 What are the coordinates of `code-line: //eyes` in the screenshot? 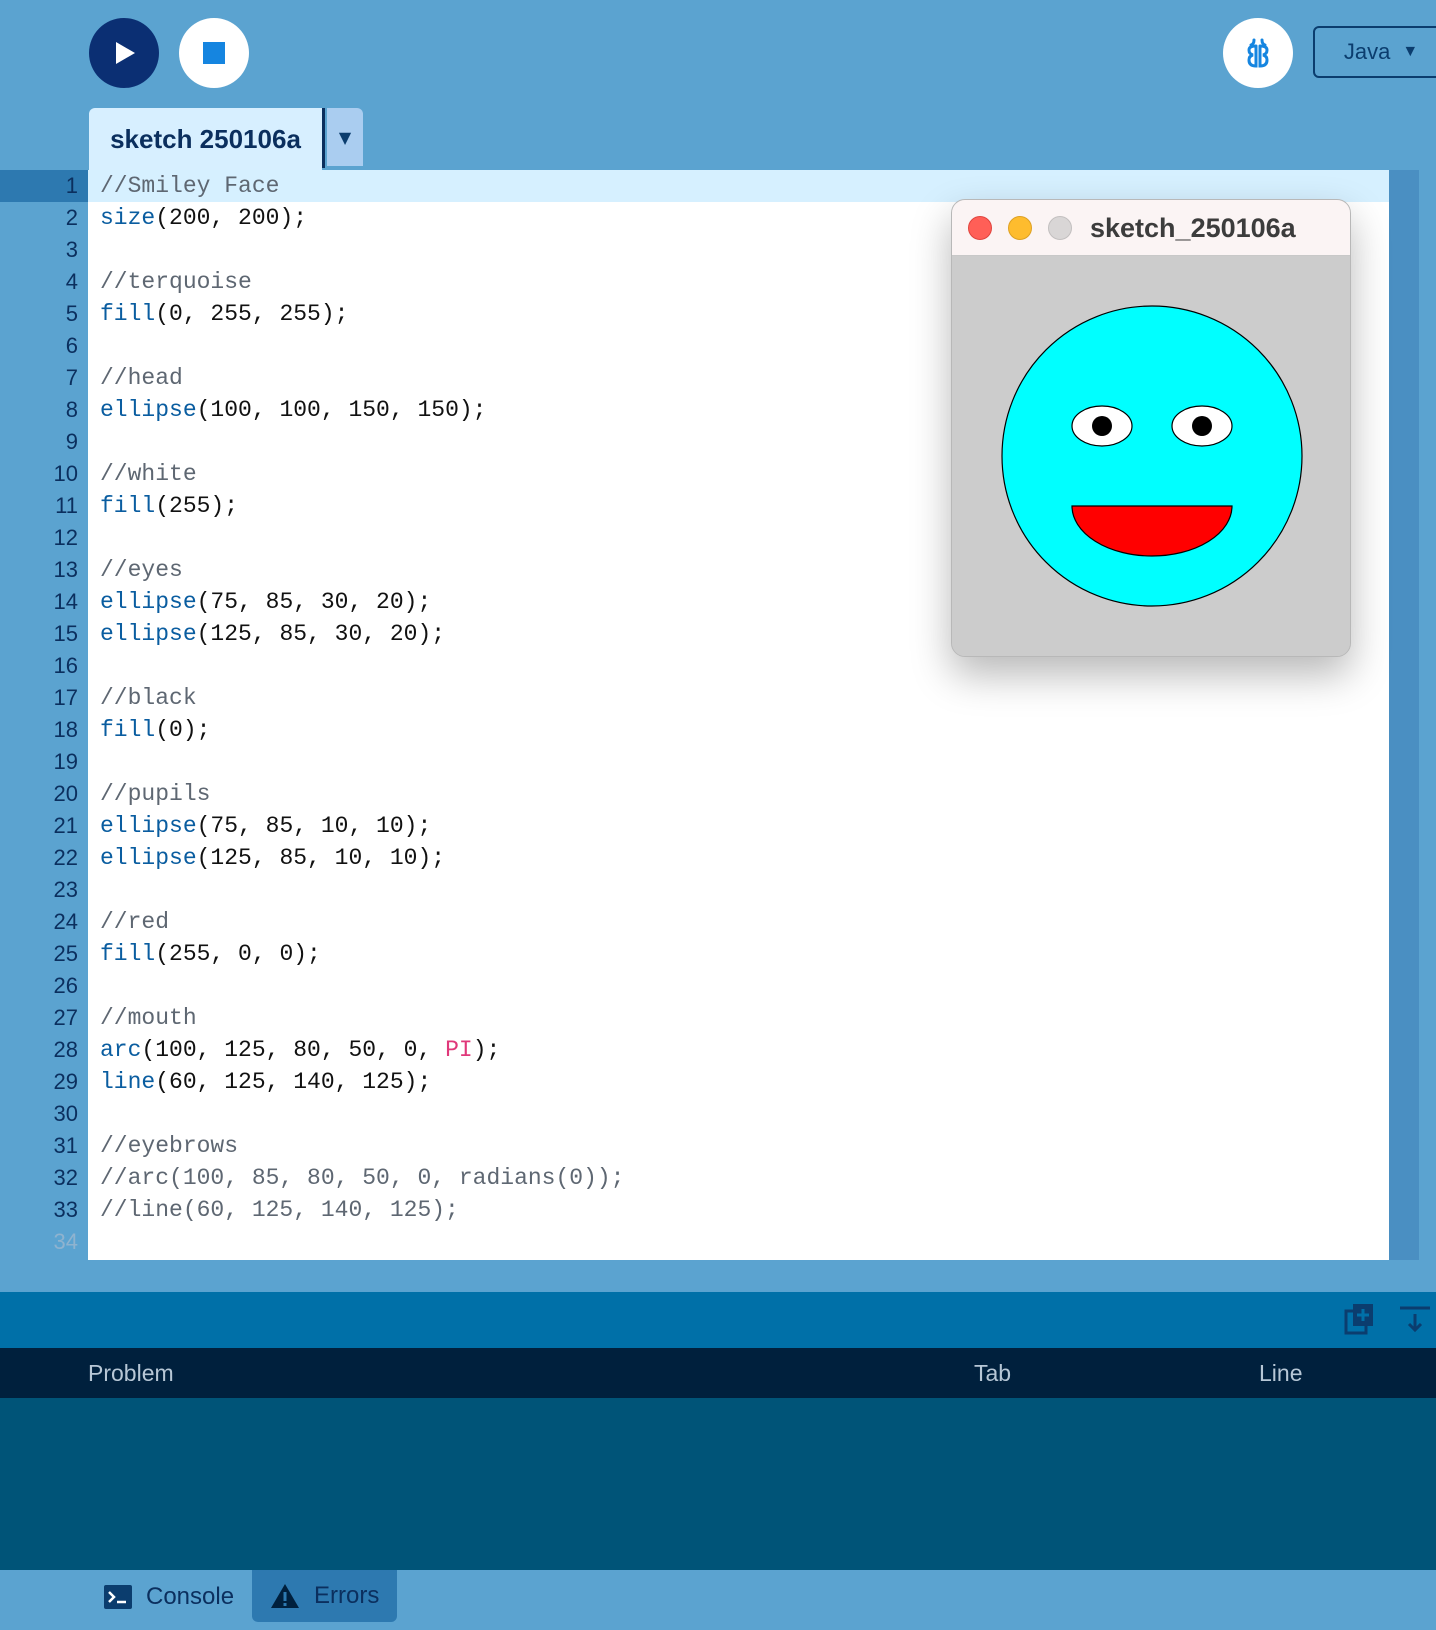 It's located at (141, 570).